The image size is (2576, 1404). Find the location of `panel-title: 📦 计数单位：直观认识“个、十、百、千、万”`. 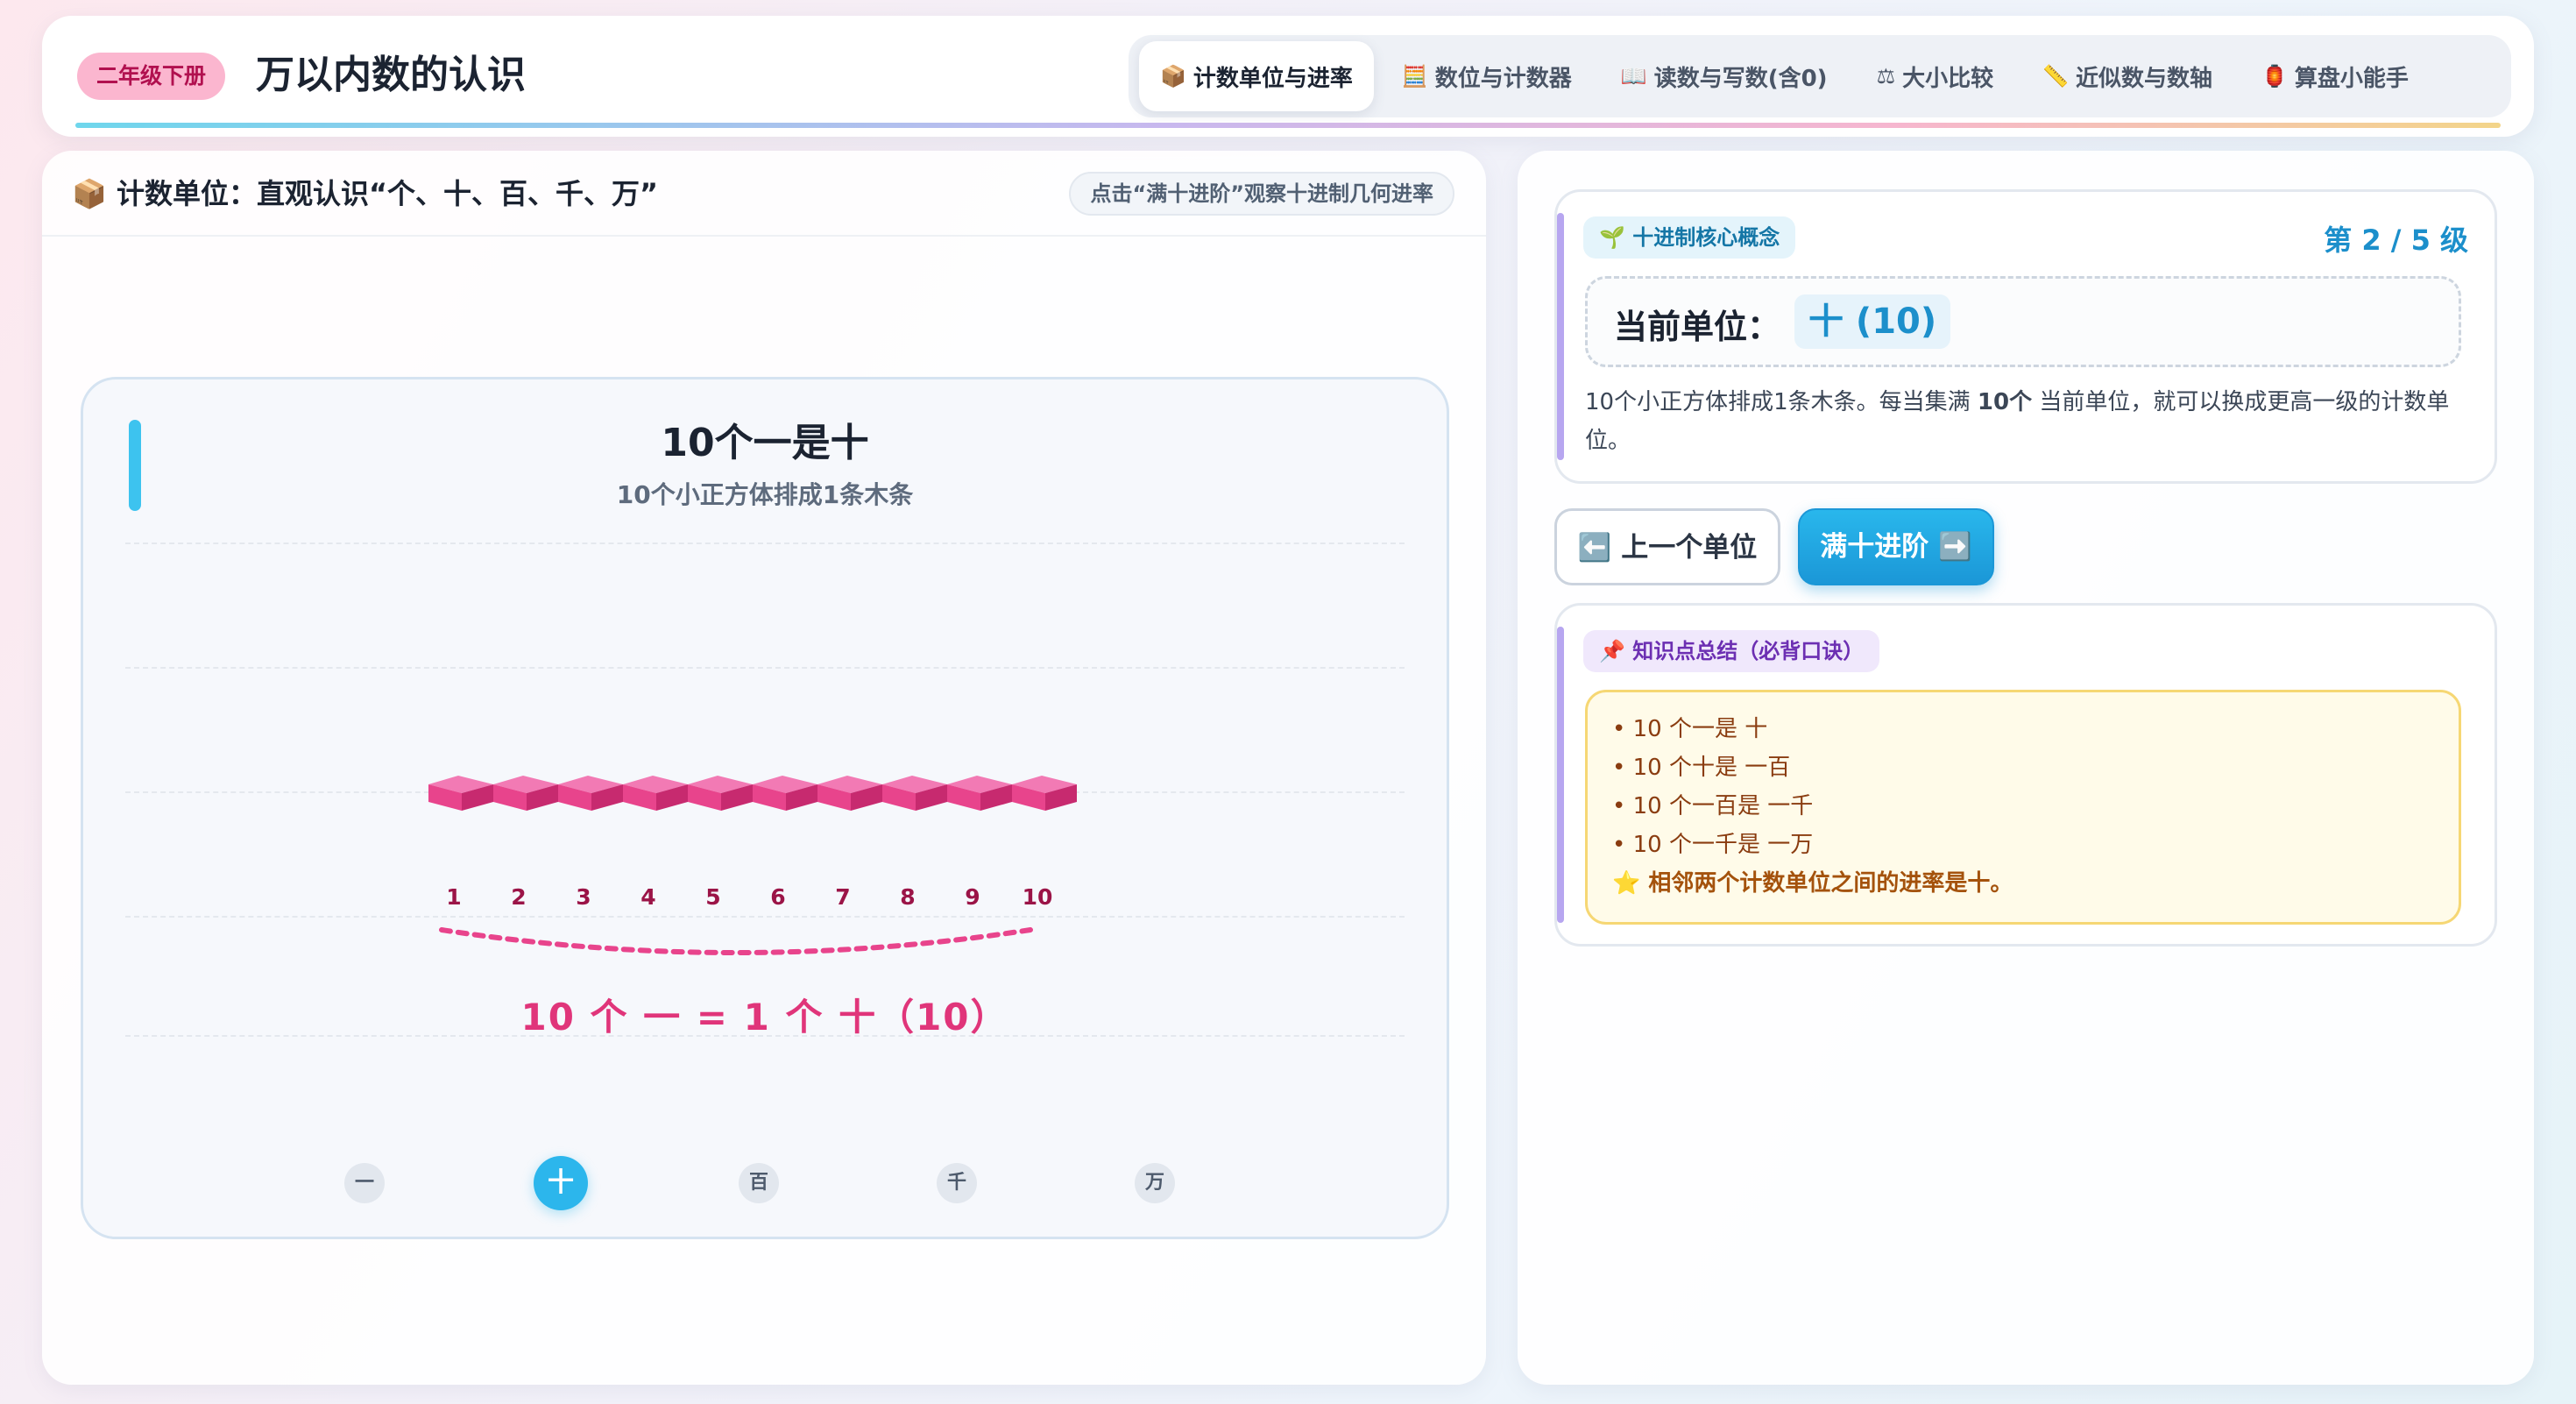

panel-title: 📦 计数单位：直观认识“个、十、百、千、万” is located at coordinates (365, 192).